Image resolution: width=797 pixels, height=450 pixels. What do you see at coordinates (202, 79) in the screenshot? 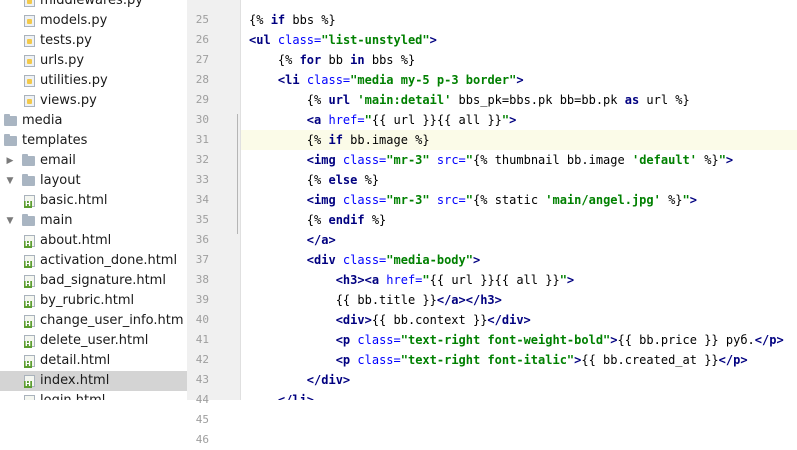
I see `line-number: 28` at bounding box center [202, 79].